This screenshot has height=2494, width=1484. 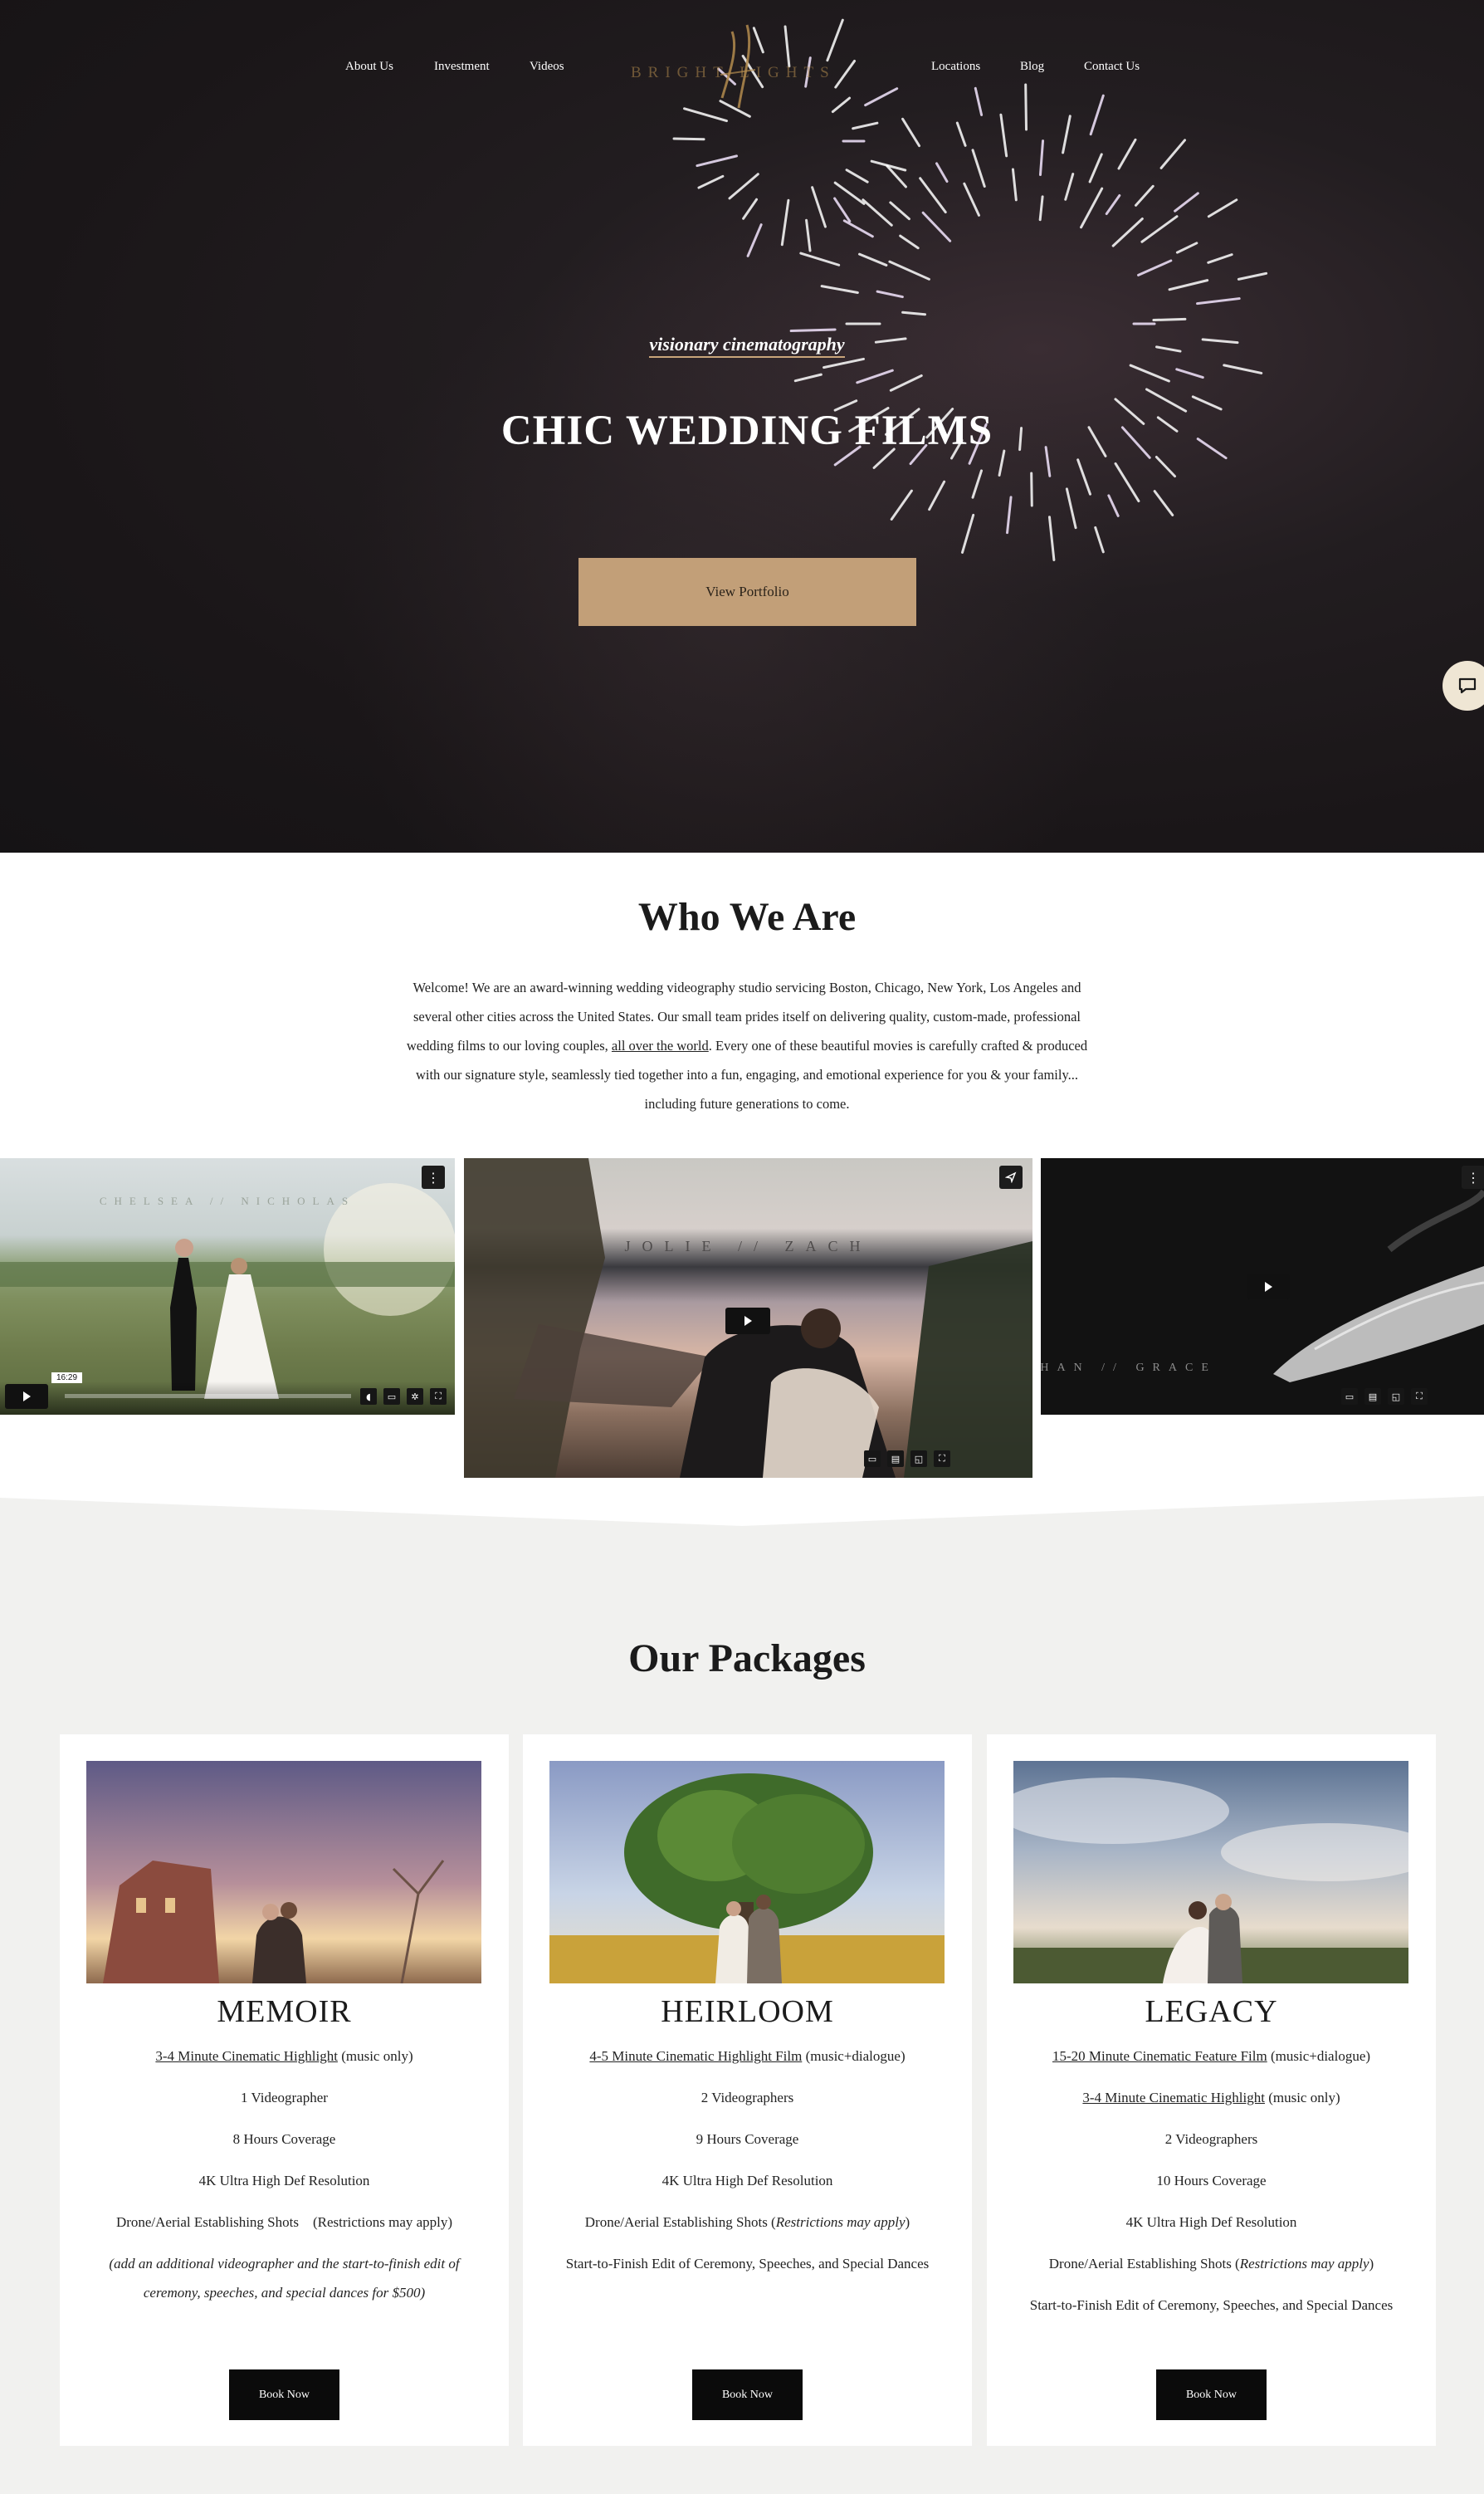 What do you see at coordinates (747, 1658) in the screenshot?
I see `packages-title: Our Packages` at bounding box center [747, 1658].